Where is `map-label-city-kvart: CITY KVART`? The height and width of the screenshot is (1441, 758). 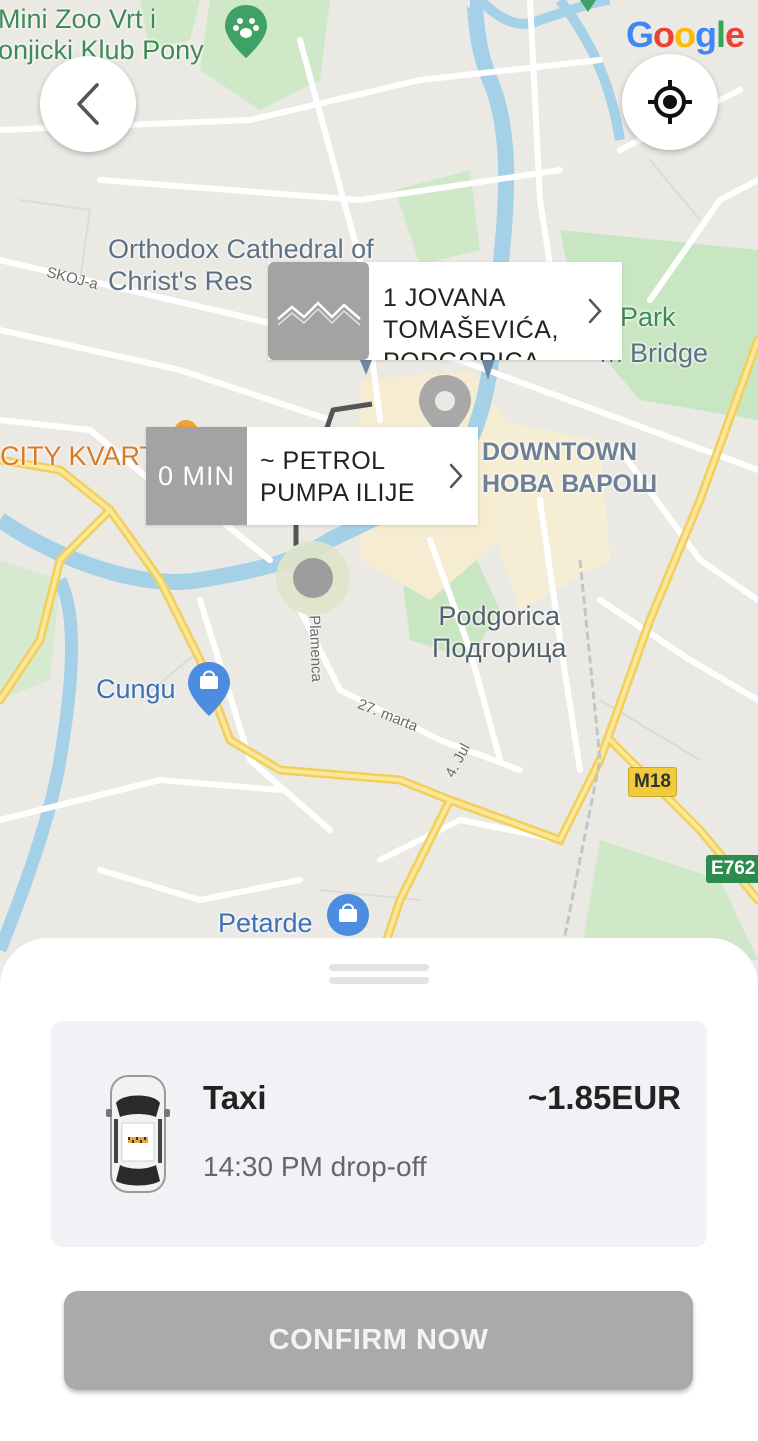
map-label-city-kvart: CITY KVART is located at coordinates (78, 456).